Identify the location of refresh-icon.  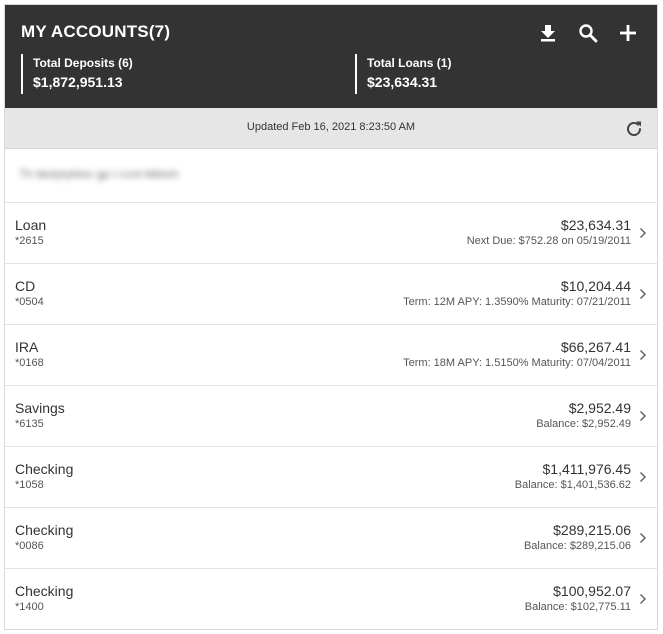
(634, 129).